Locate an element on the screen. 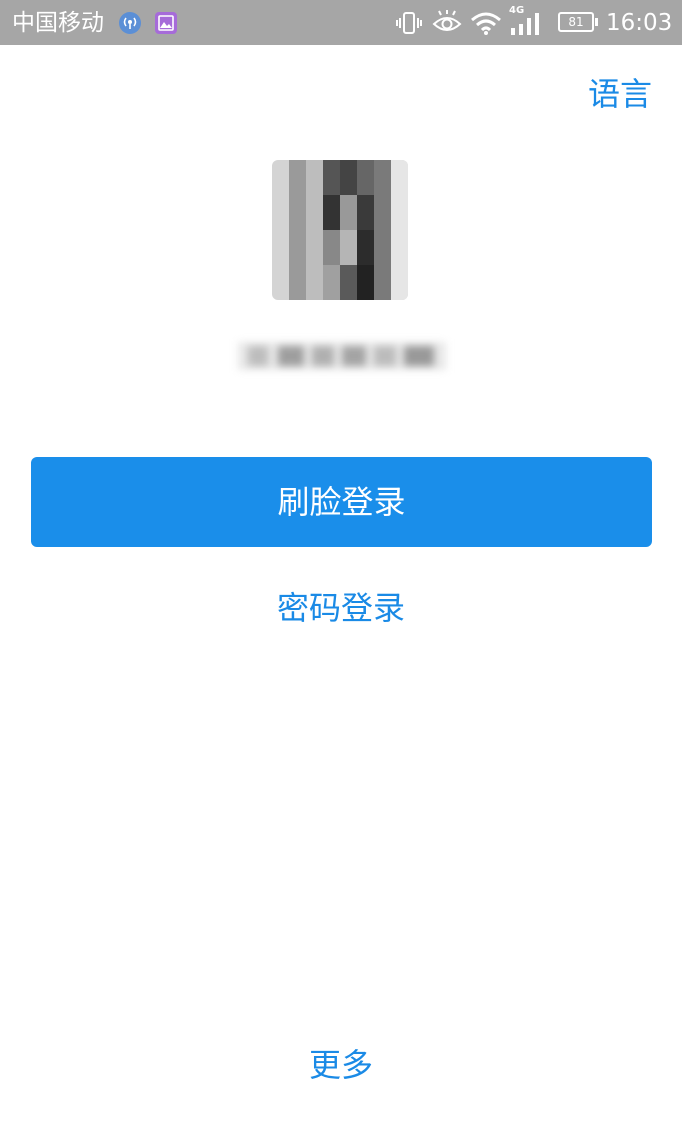  username-blur-graphic is located at coordinates (342, 356).